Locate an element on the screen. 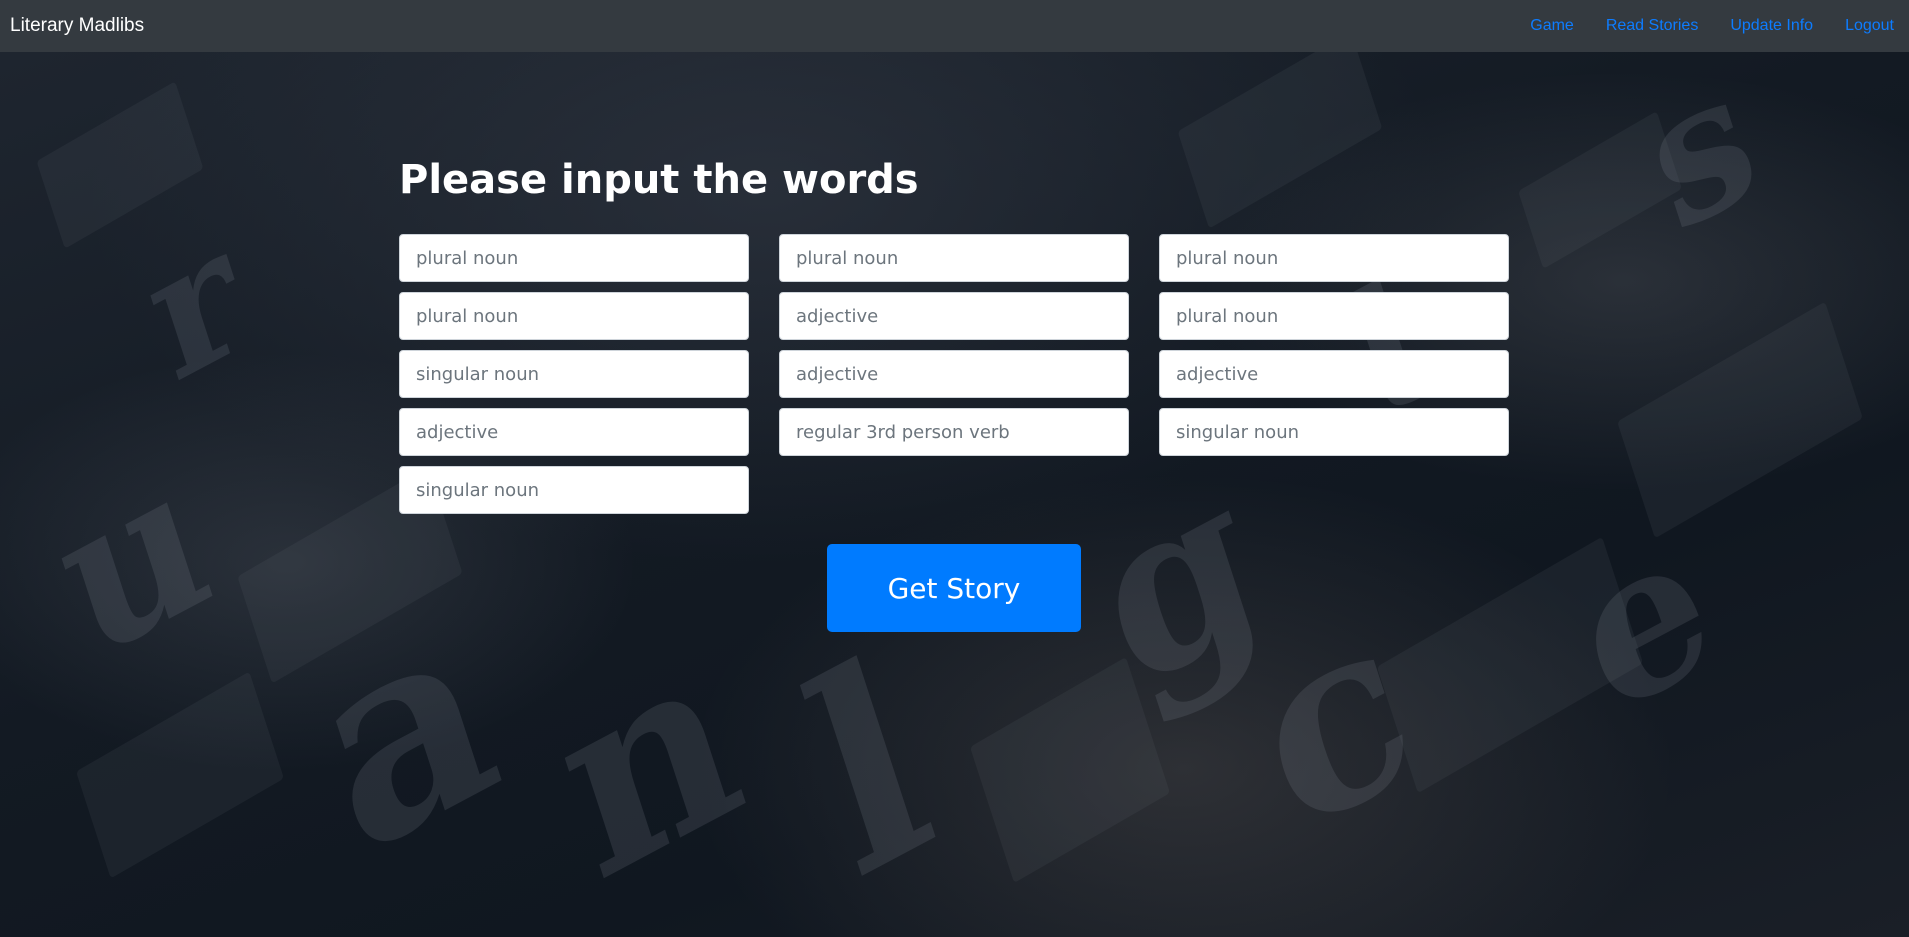 This screenshot has width=1909, height=937. get-story-button: Get Story is located at coordinates (954, 588).